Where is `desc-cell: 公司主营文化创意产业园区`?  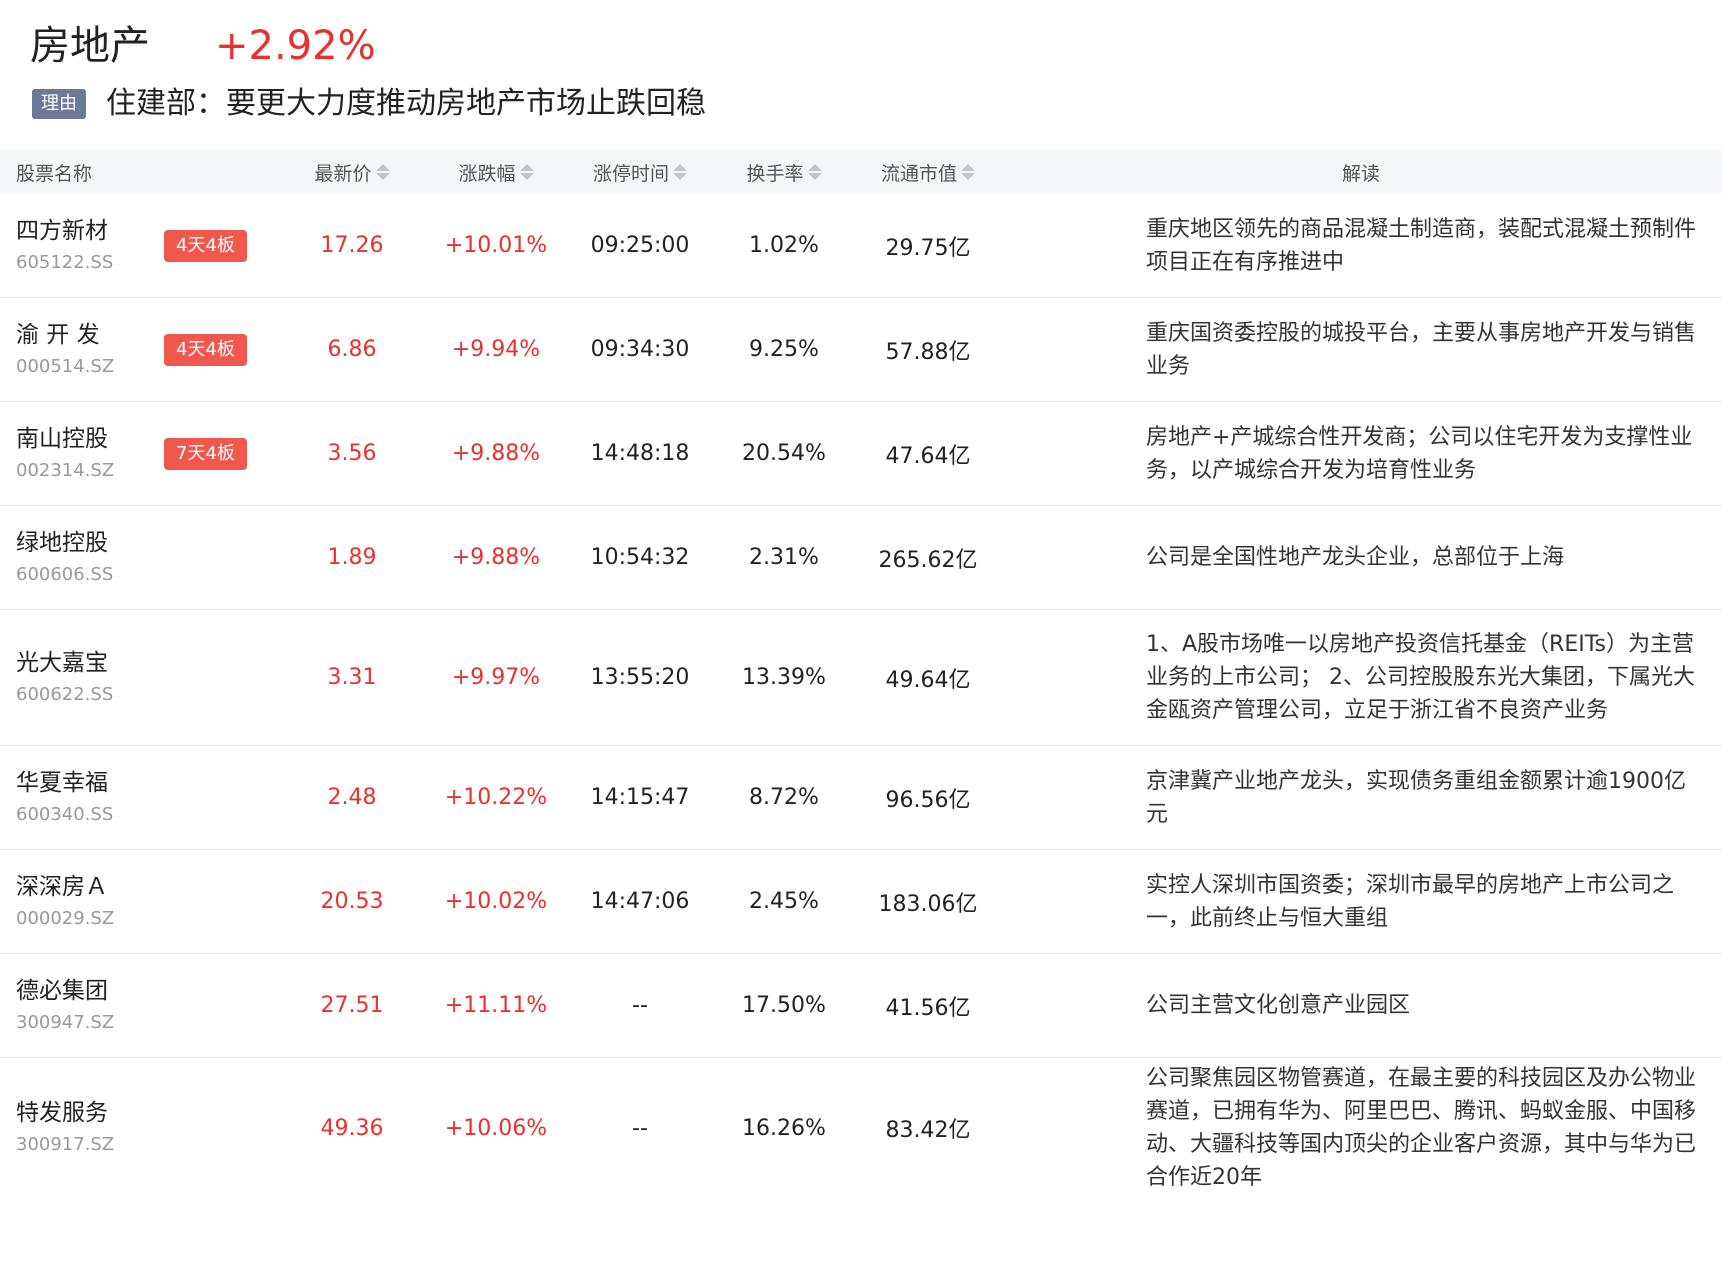 desc-cell: 公司主营文化创意产业园区 is located at coordinates (1361, 1005).